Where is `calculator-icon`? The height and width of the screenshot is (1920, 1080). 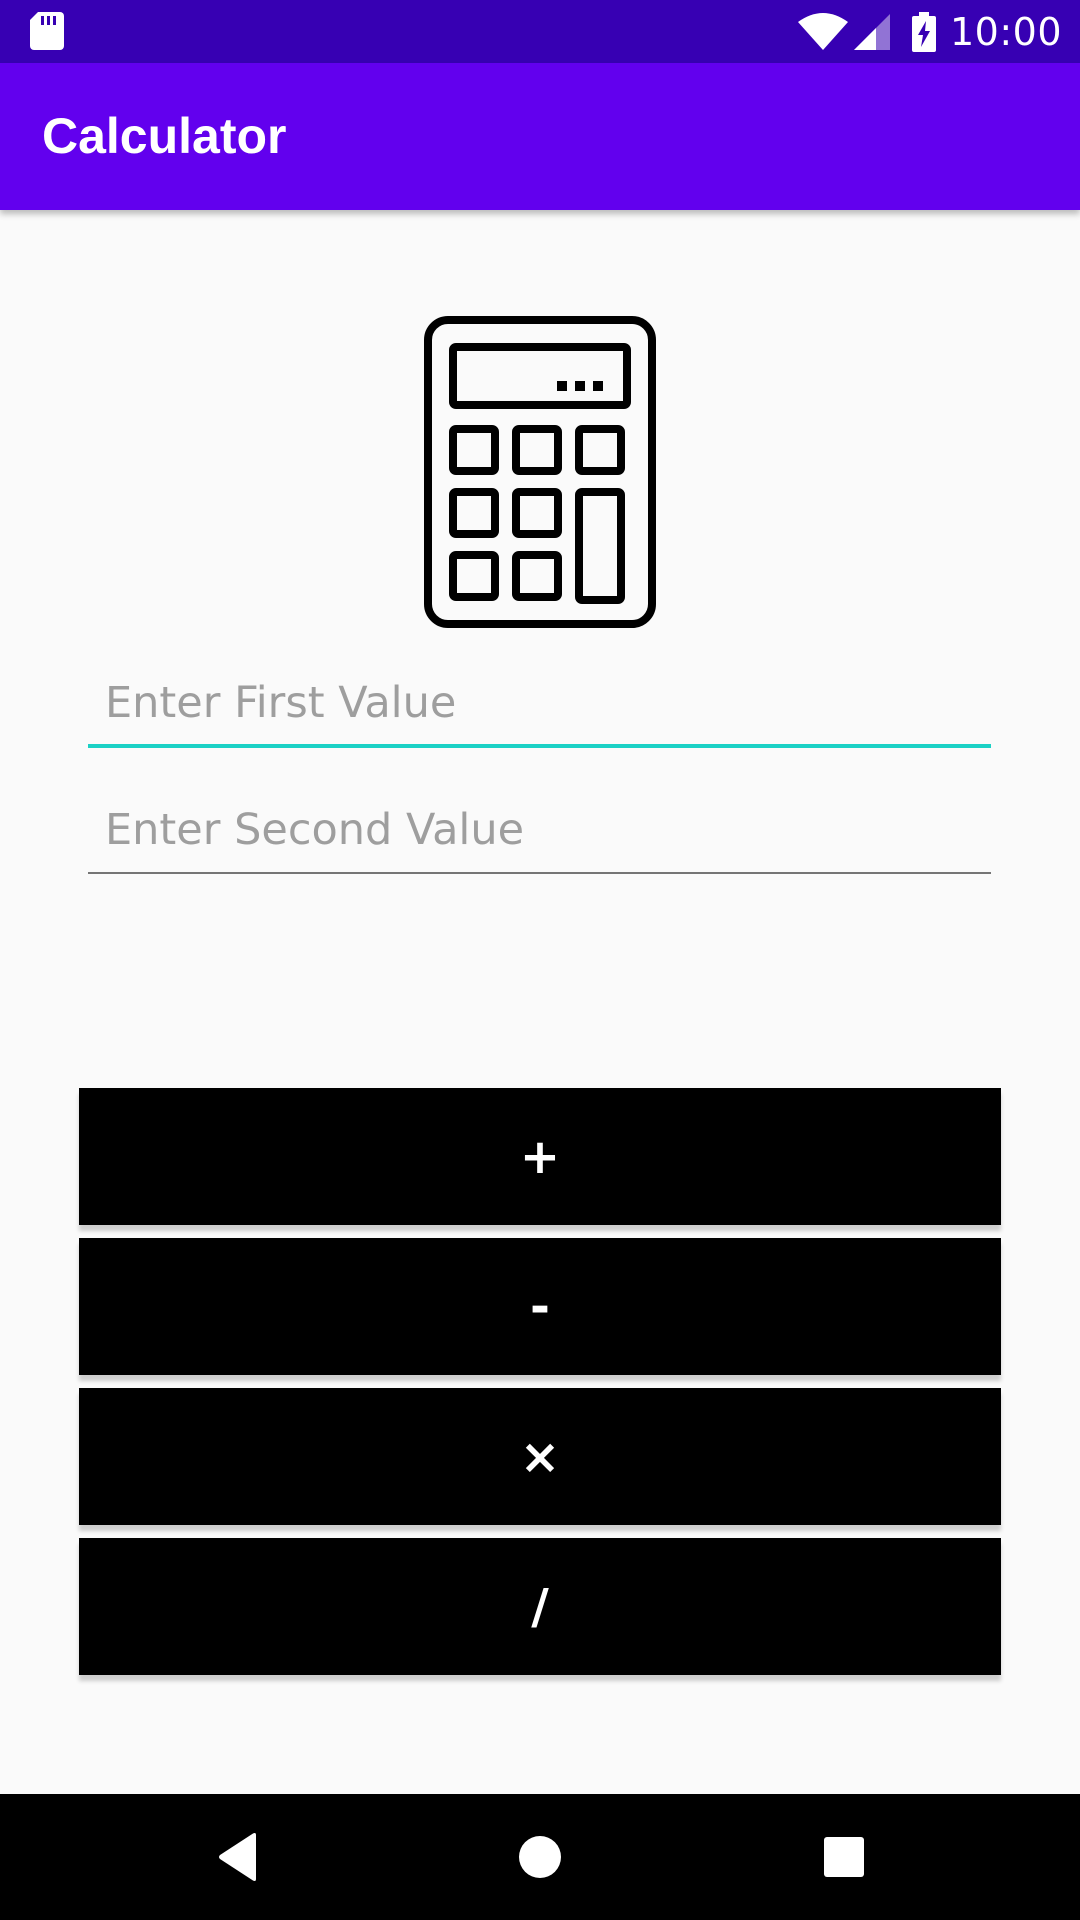 calculator-icon is located at coordinates (540, 472).